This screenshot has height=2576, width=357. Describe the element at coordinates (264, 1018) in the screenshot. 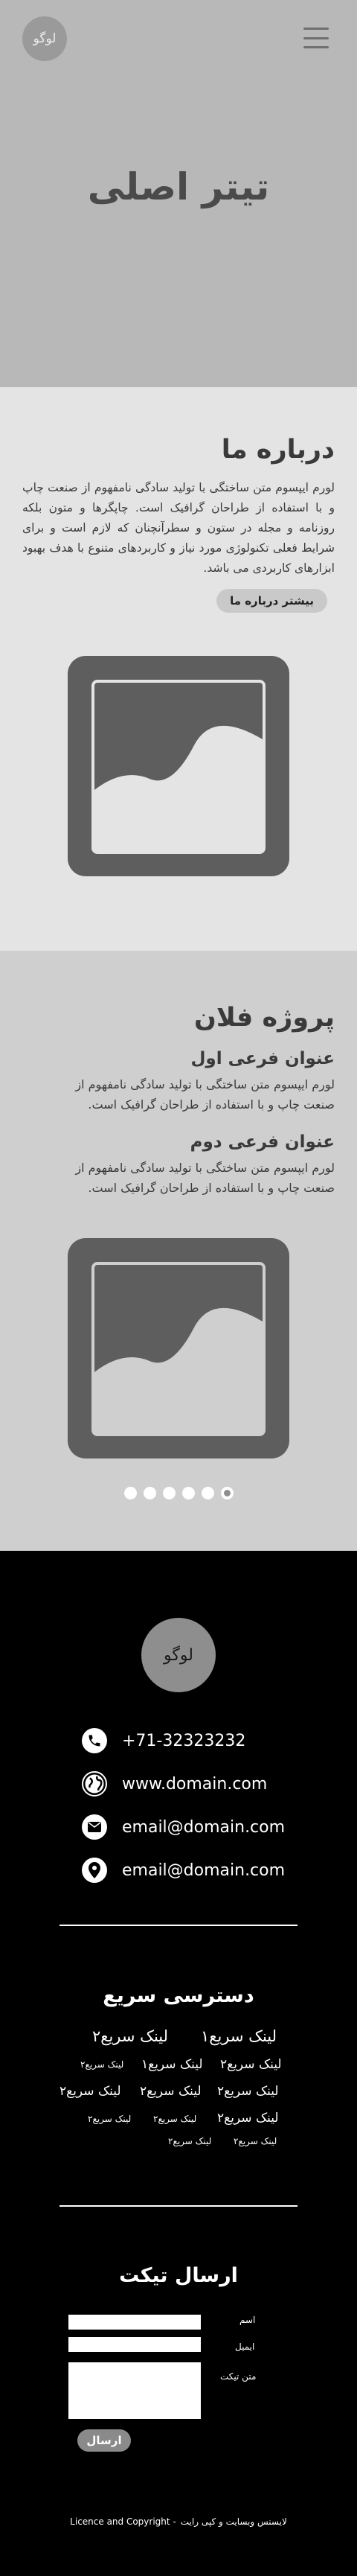

I see `project-title: پروژه فلان` at that location.